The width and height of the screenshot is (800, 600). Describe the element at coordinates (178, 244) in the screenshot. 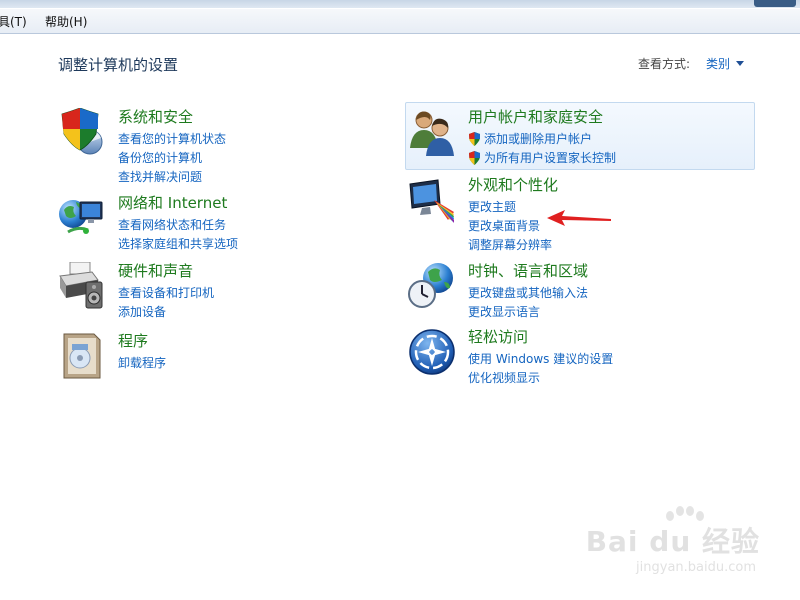

I see `link-homegroup-sharing: 选择家庭组和共享选项` at that location.